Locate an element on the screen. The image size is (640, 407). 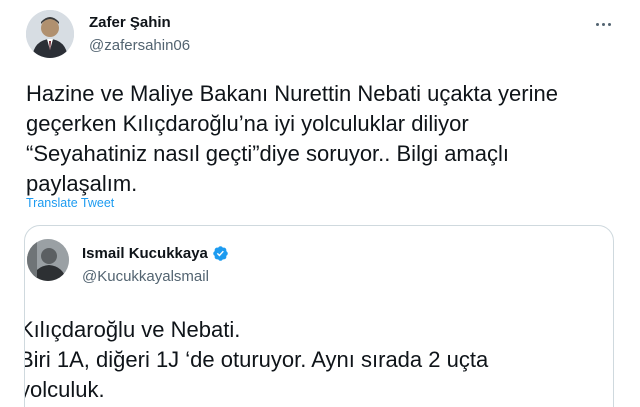
translate-tweet-link: Translate Tweet is located at coordinates (70, 203).